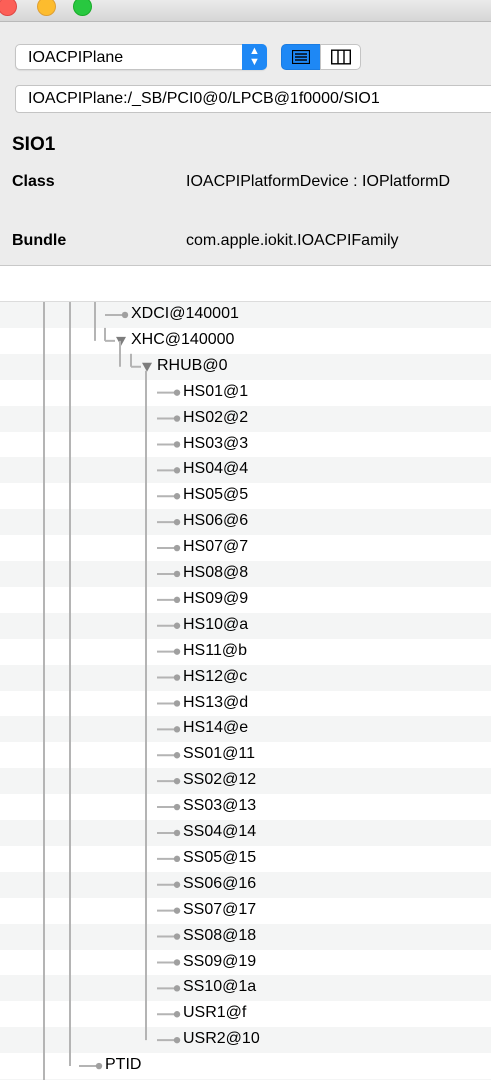  I want to click on tree-node-label: SS09@19, so click(219, 962).